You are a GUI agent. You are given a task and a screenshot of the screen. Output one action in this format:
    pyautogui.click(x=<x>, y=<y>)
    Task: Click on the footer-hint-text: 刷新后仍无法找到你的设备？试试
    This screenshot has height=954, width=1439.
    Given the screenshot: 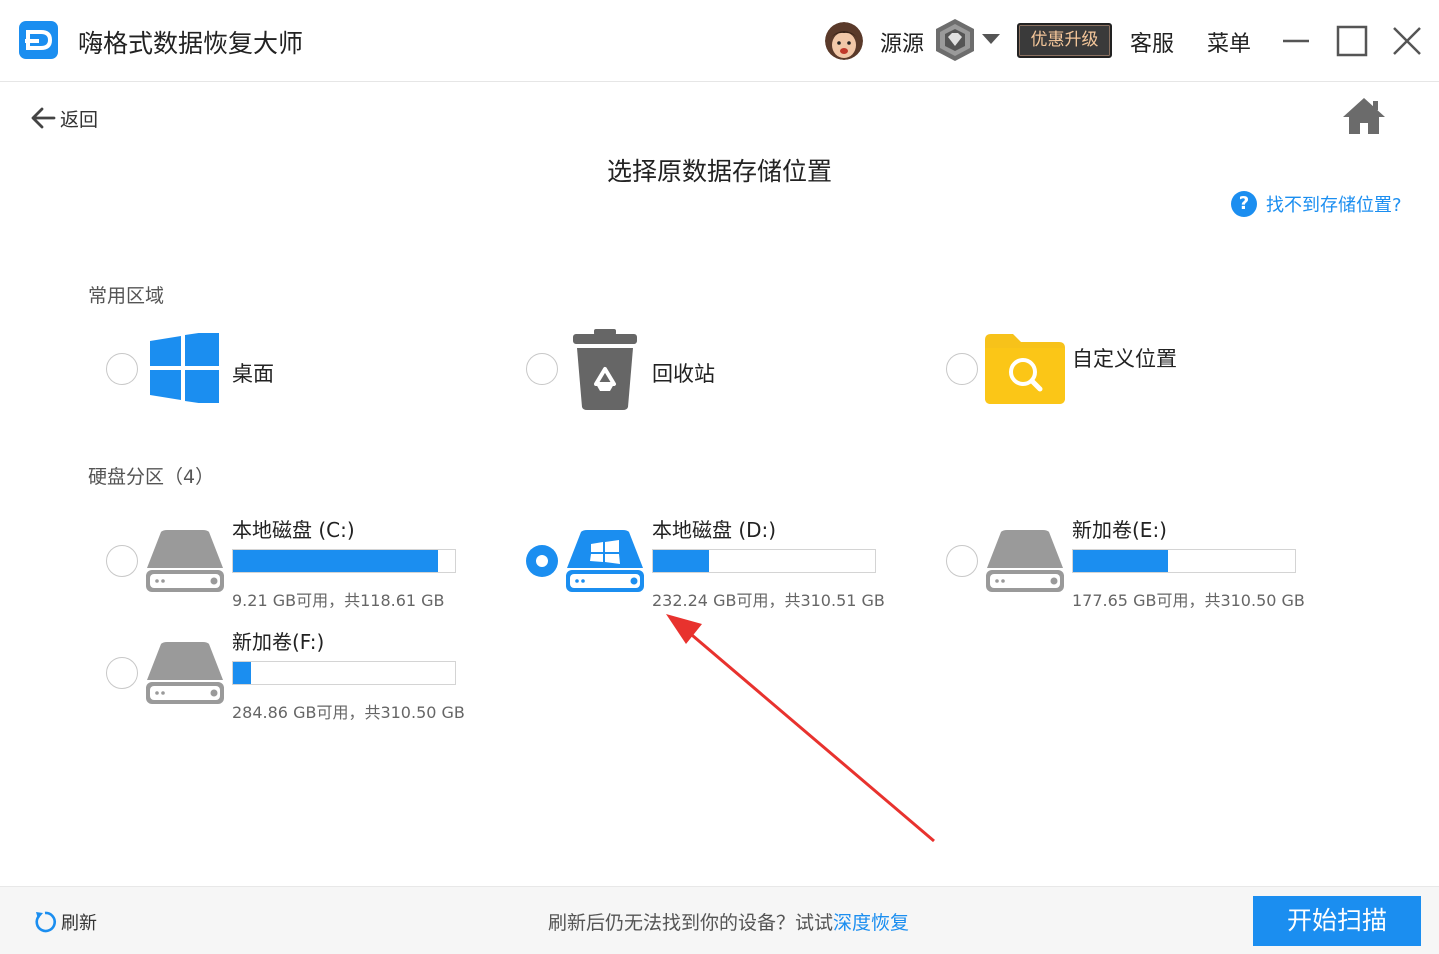 What is the action you would take?
    pyautogui.click(x=691, y=923)
    